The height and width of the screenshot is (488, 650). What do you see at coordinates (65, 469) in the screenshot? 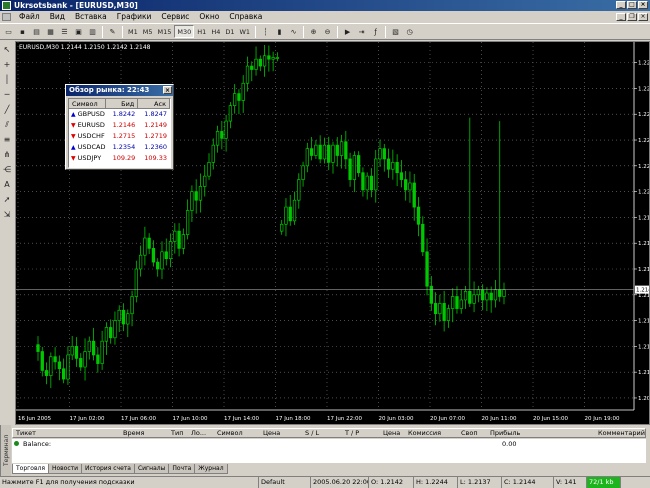
I see `tab-news: Новости` at bounding box center [65, 469].